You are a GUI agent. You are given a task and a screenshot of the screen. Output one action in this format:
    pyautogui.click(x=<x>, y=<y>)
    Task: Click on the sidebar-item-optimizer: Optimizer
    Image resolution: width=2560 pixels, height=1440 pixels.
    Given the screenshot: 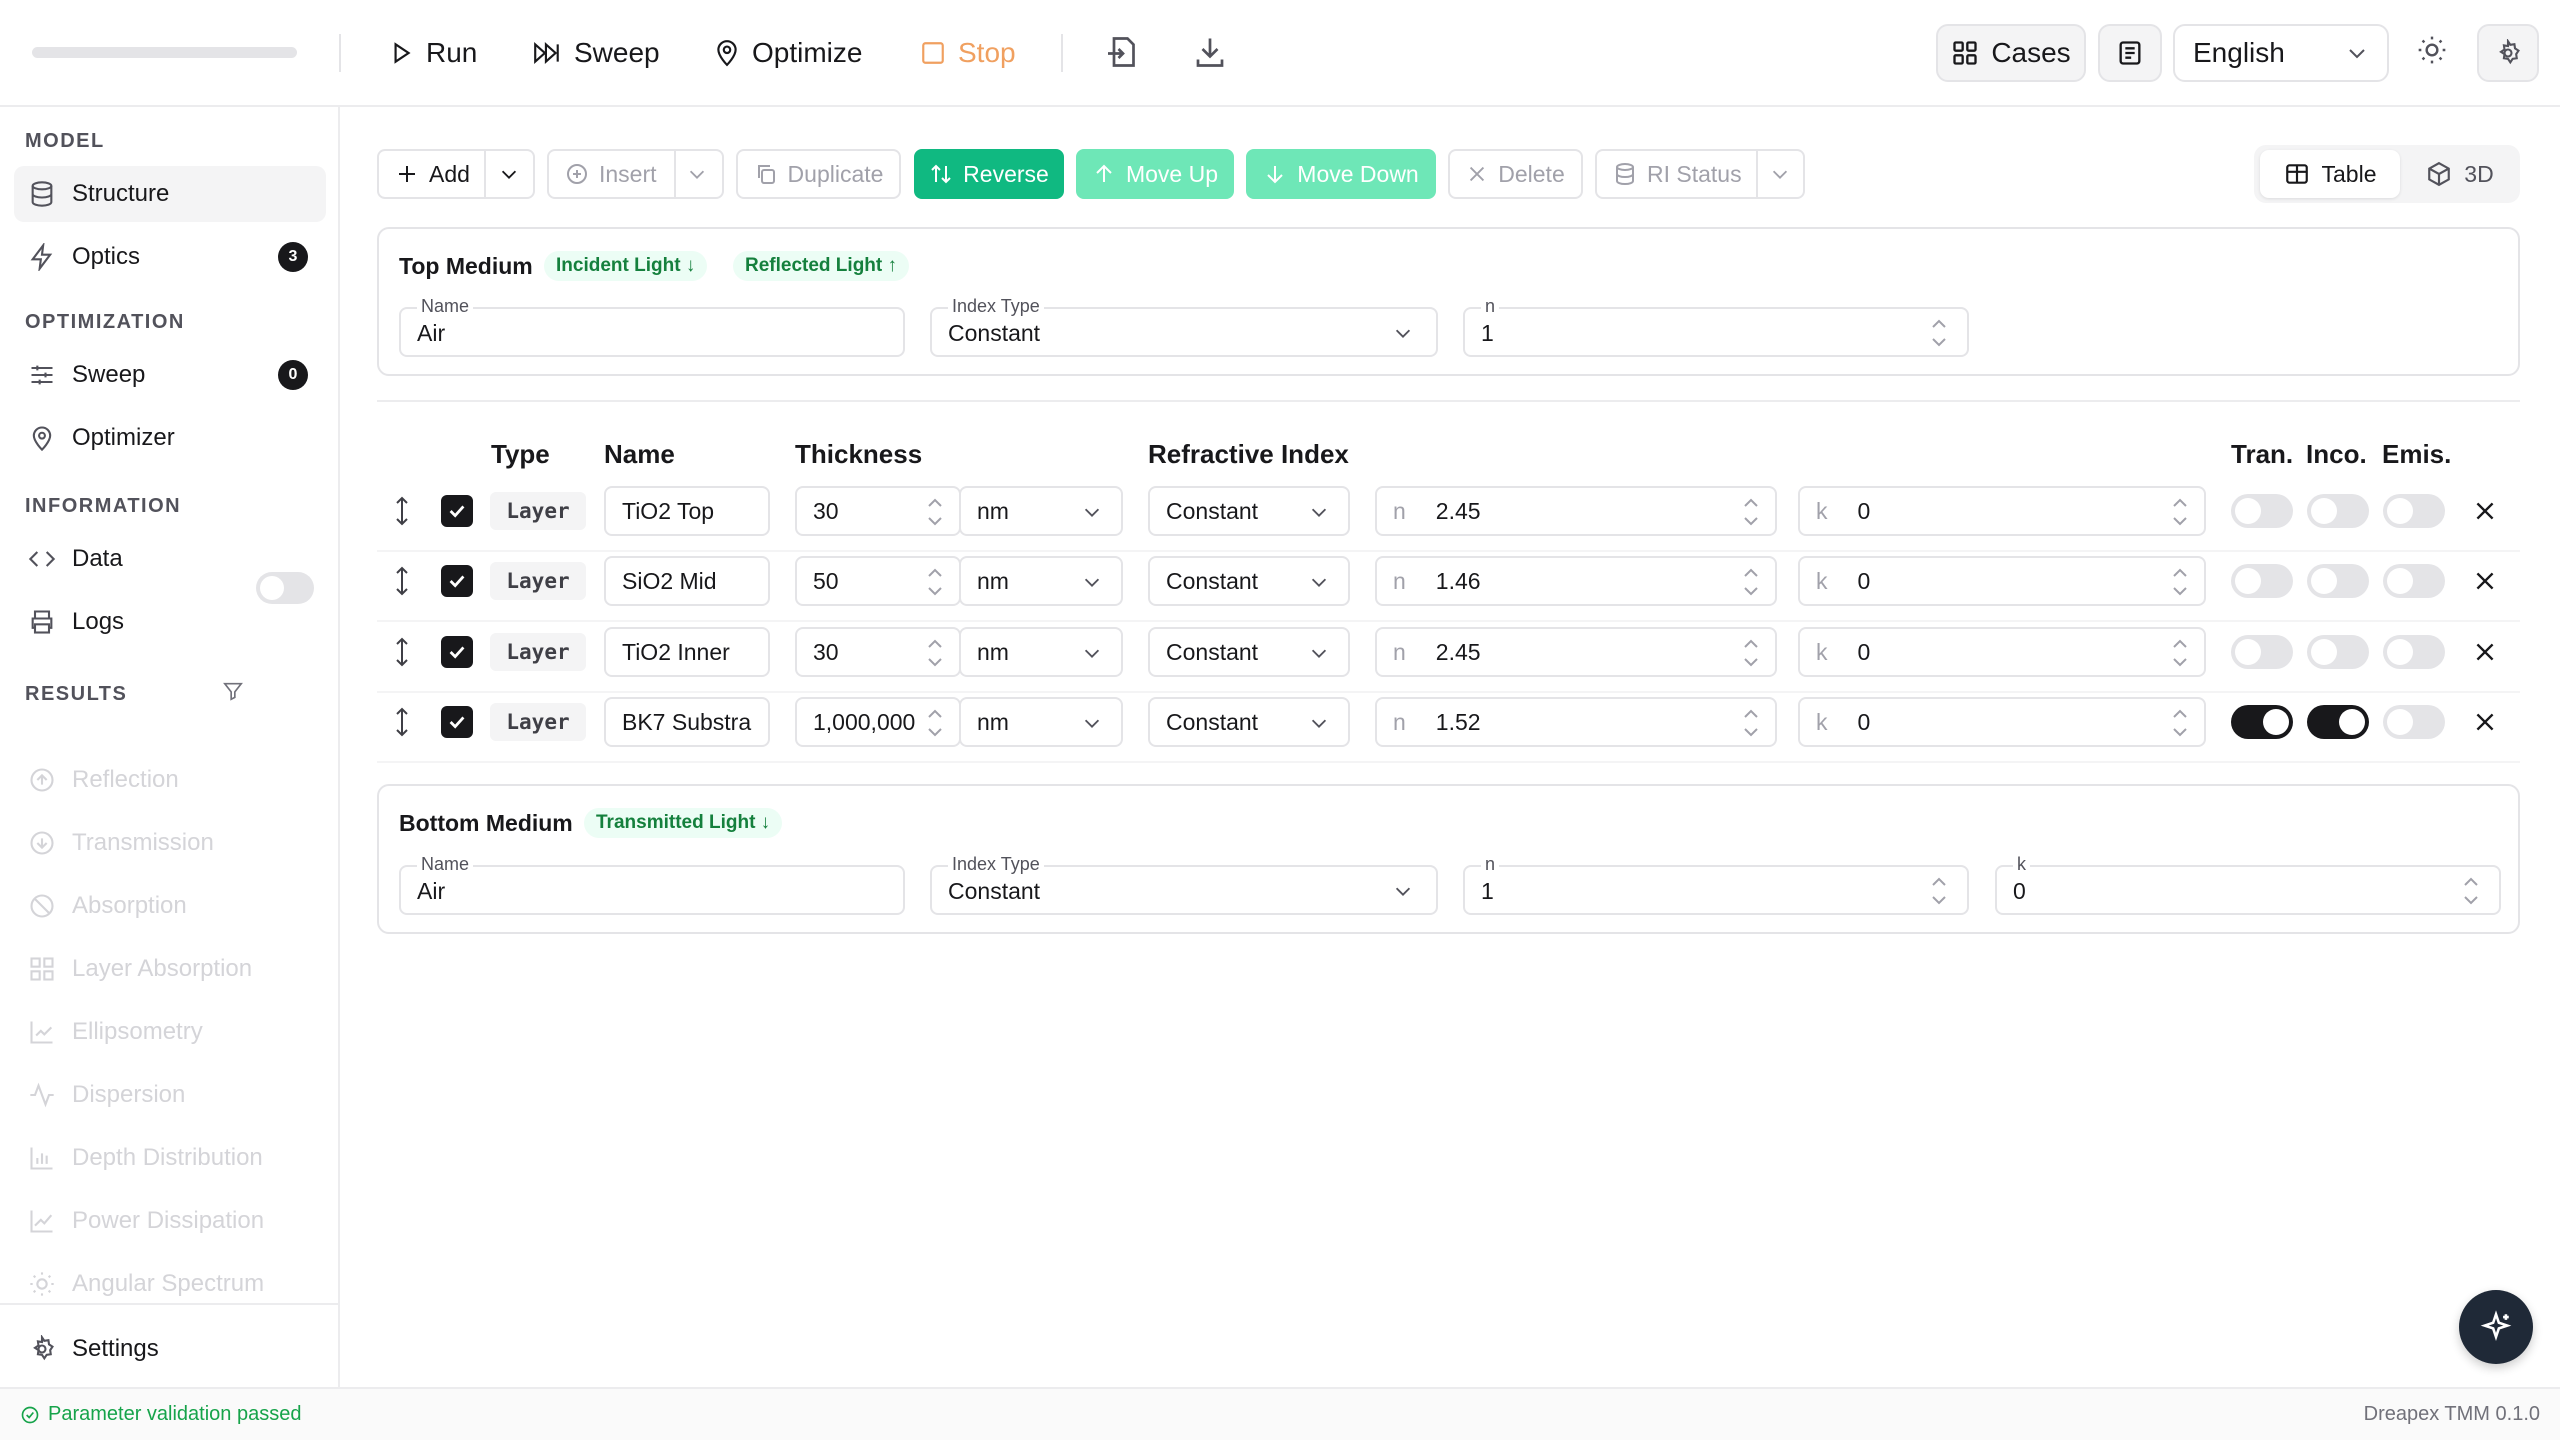 What is the action you would take?
    pyautogui.click(x=170, y=438)
    